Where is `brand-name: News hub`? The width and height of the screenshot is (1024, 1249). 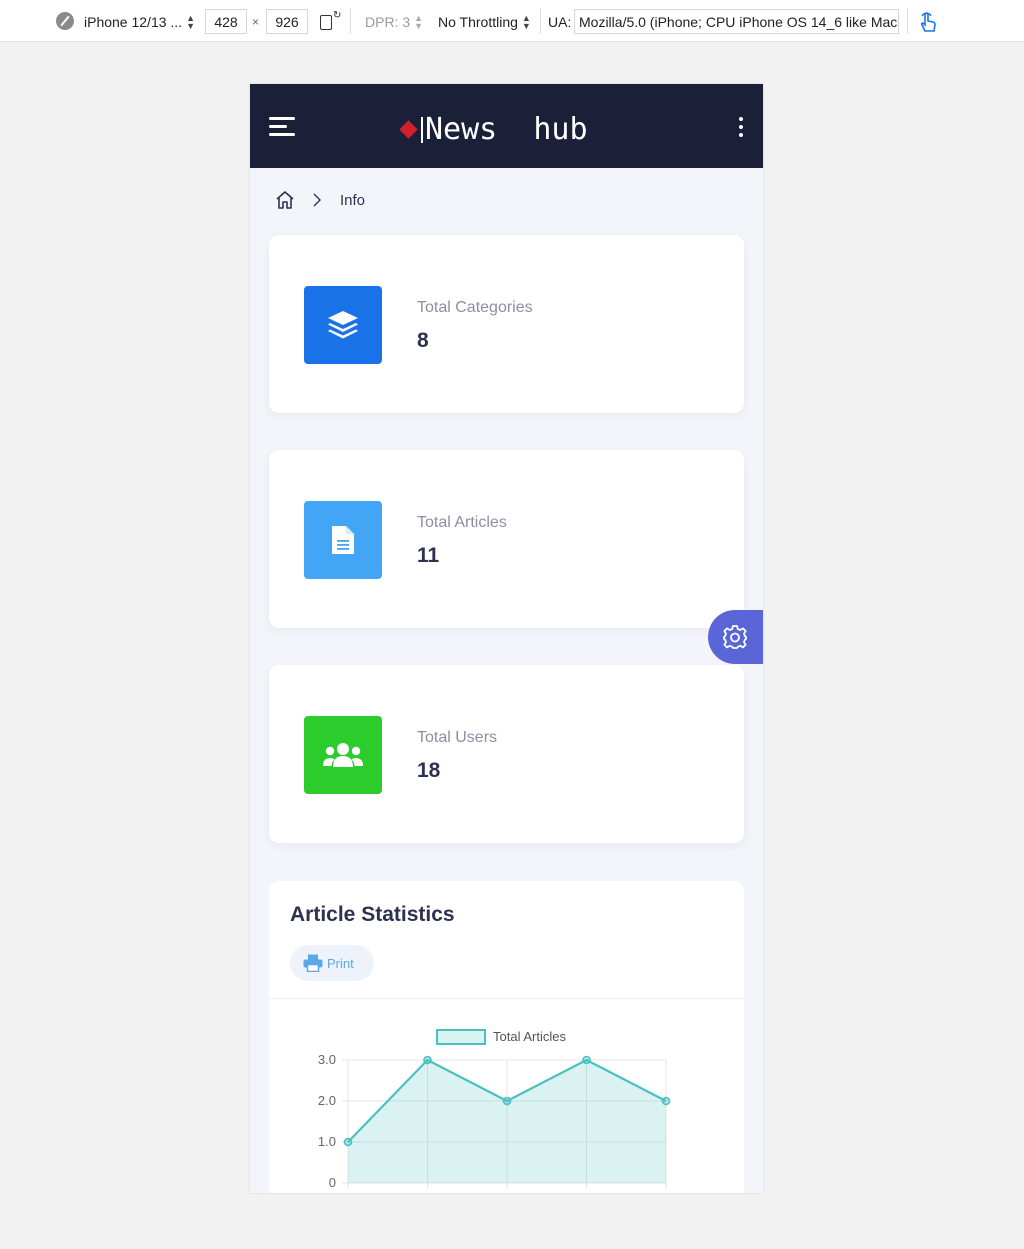
brand-name: News hub is located at coordinates (506, 129).